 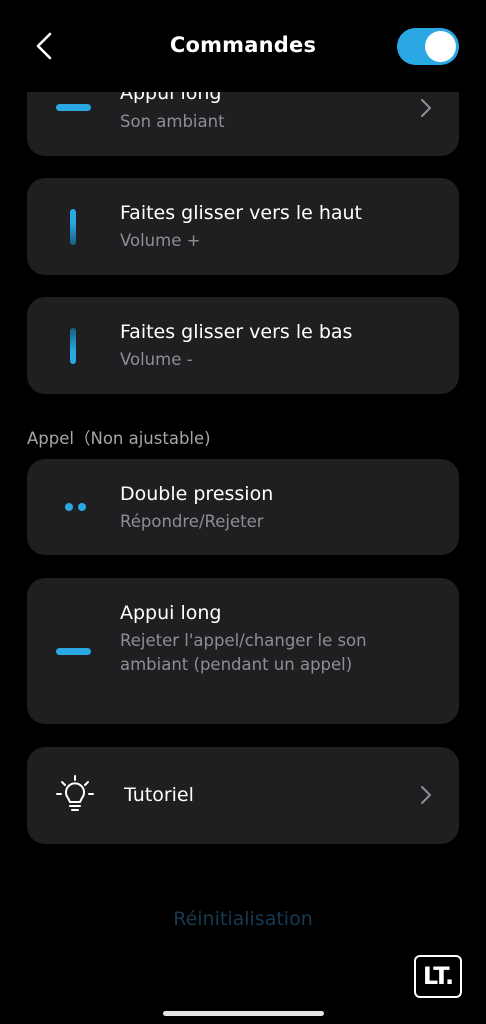 I want to click on tutorial-label: Tutoriel, so click(x=159, y=795).